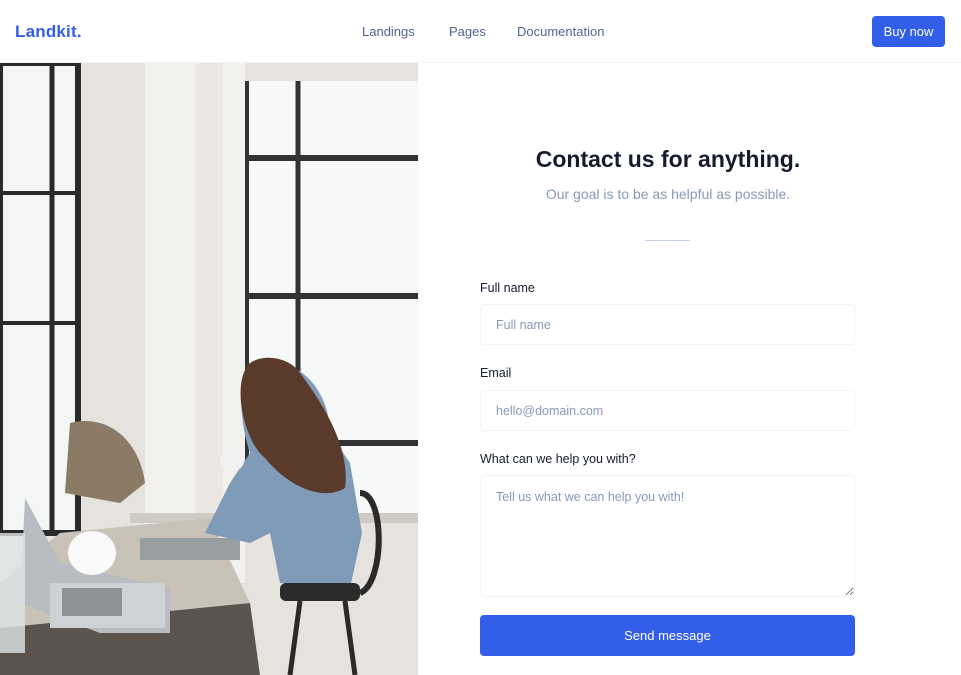 The width and height of the screenshot is (961, 675). Describe the element at coordinates (668, 159) in the screenshot. I see `page-title: Contact us for anything.` at that location.